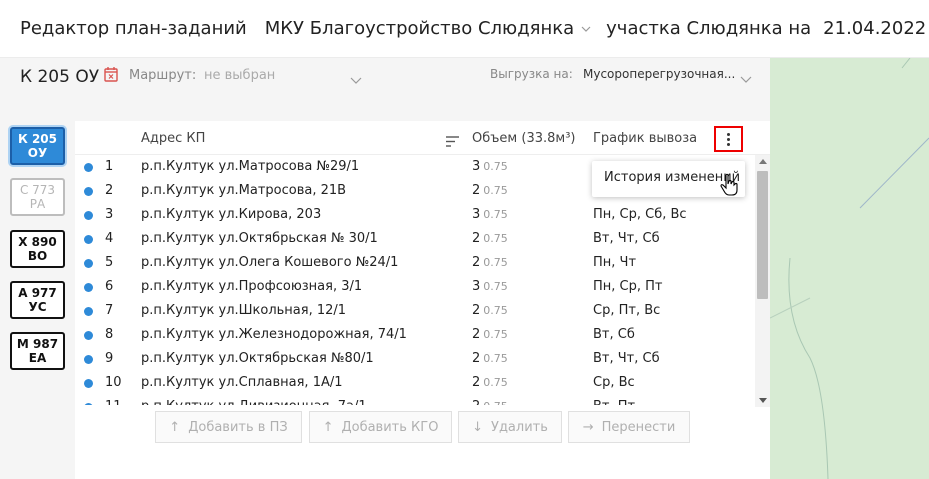 The height and width of the screenshot is (479, 929). What do you see at coordinates (163, 75) in the screenshot?
I see `route-label: Маршрут:` at bounding box center [163, 75].